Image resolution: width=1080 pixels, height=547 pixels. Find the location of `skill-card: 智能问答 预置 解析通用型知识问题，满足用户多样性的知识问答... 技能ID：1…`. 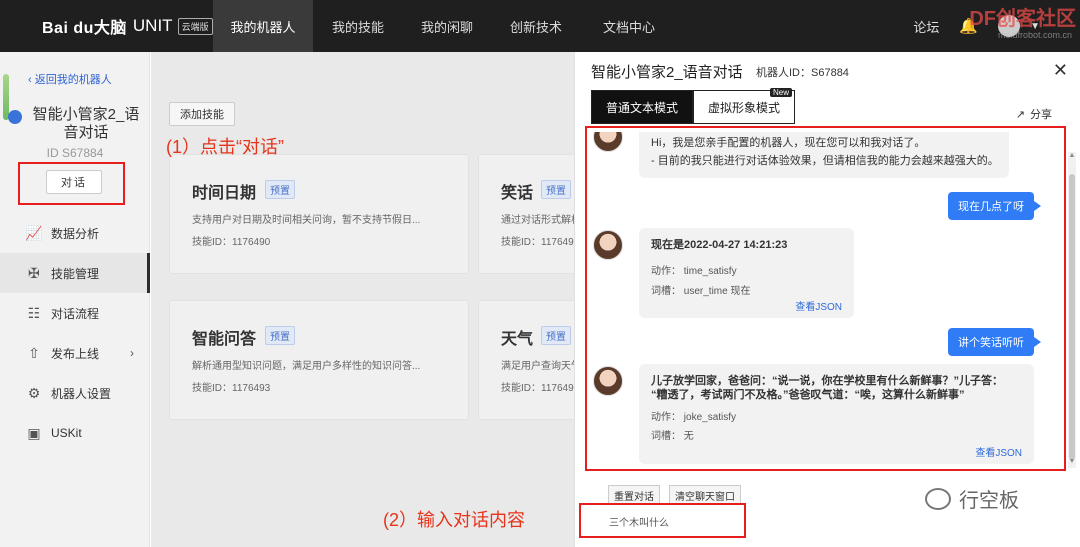

skill-card: 智能问答 预置 解析通用型知识问题，满足用户多样性的知识问答... 技能ID：1… is located at coordinates (319, 360).